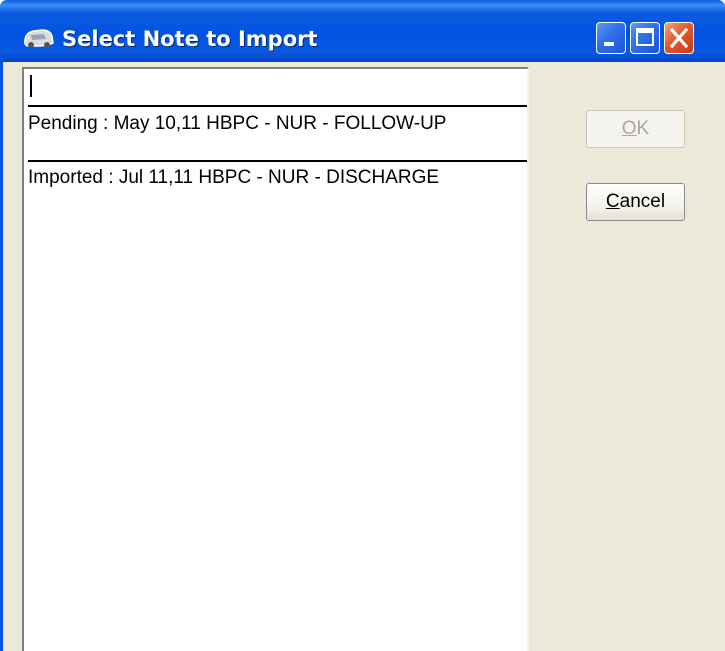 Image resolution: width=725 pixels, height=651 pixels. I want to click on minimize-icon, so click(609, 44).